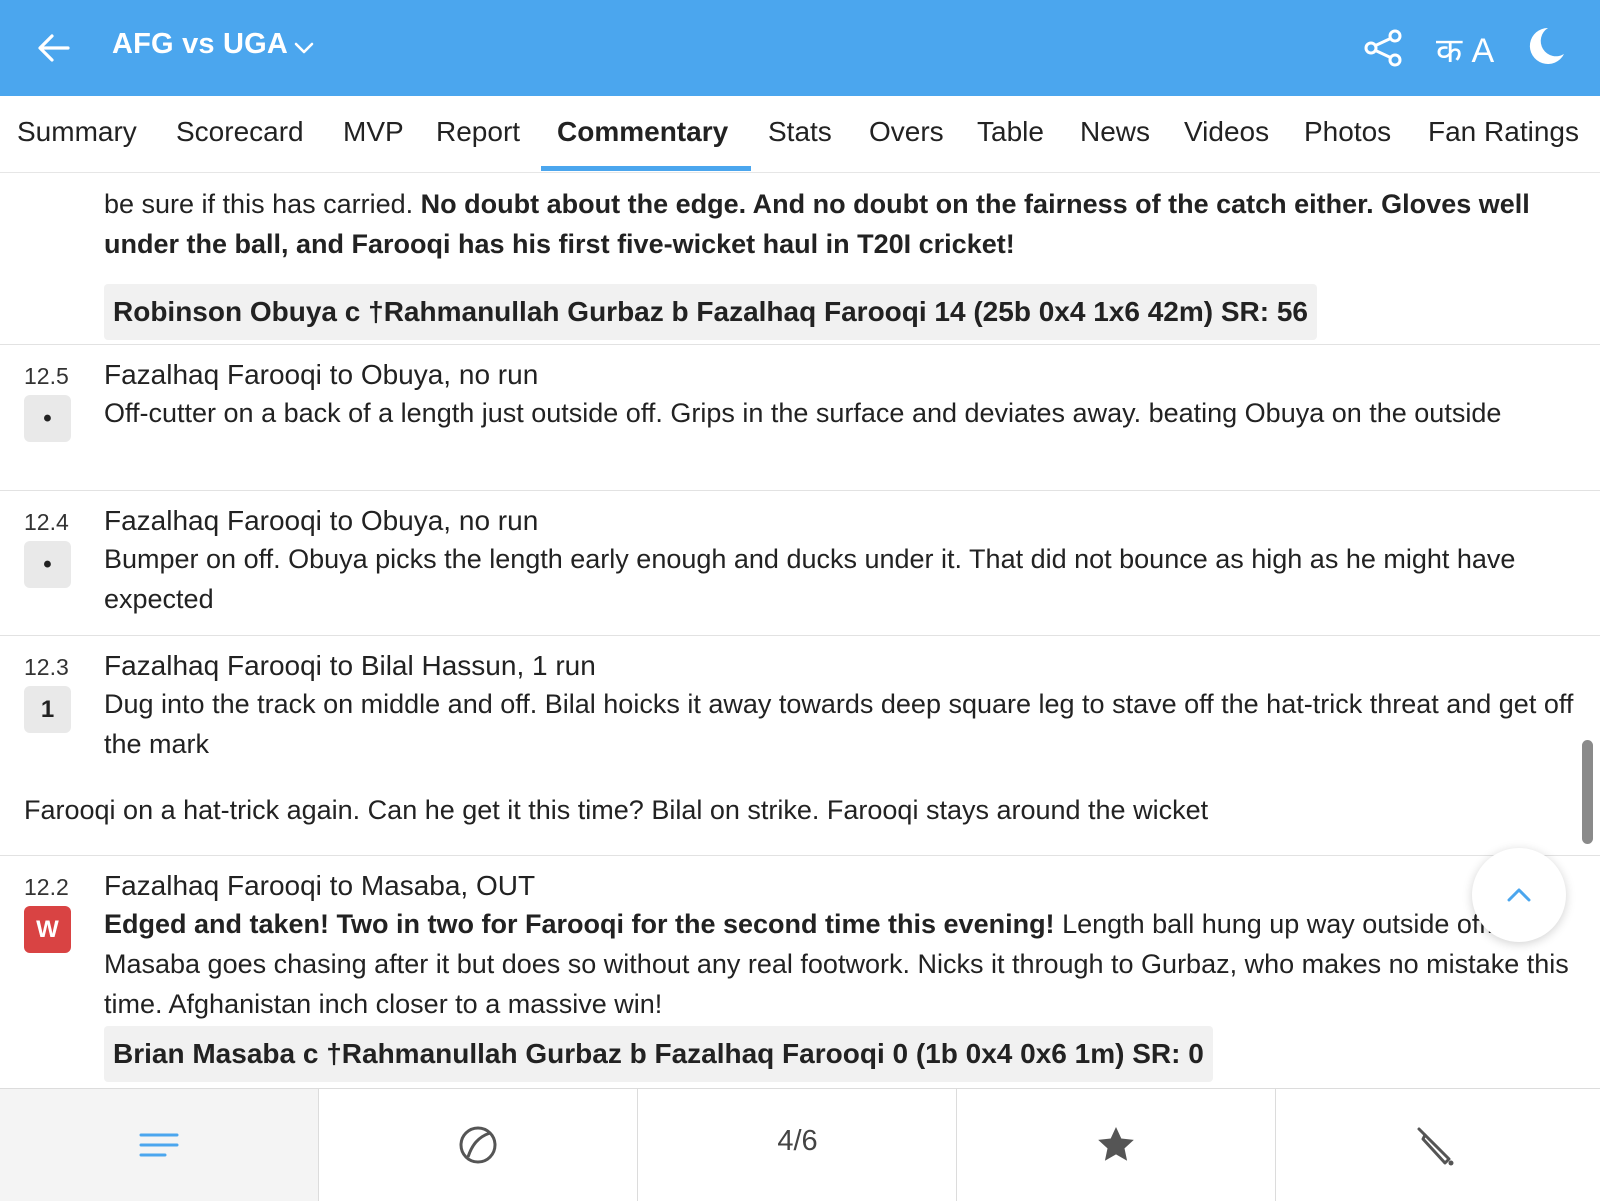 This screenshot has width=1600, height=1201. I want to click on tab-stats: Stats, so click(800, 132).